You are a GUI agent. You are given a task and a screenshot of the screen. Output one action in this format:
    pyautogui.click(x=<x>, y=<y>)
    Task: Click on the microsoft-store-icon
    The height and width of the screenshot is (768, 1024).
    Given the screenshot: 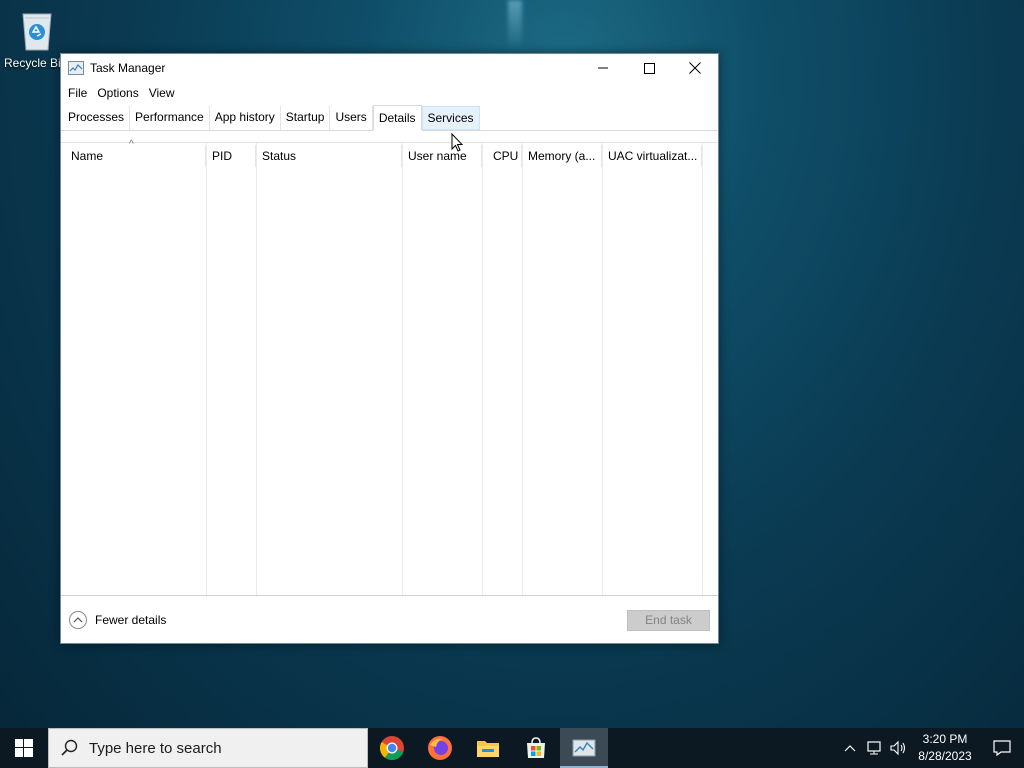 What is the action you would take?
    pyautogui.click(x=536, y=747)
    